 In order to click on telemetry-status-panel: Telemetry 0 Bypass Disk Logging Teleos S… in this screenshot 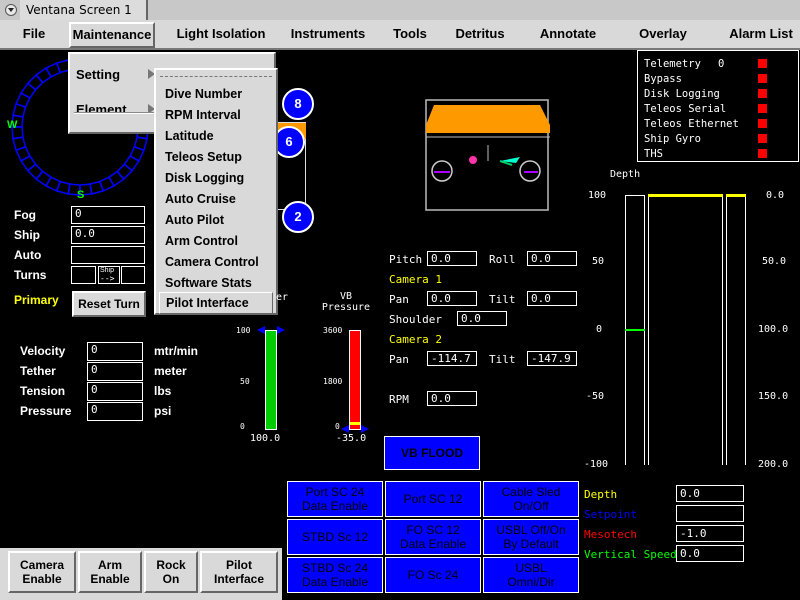, I will do `click(718, 106)`.